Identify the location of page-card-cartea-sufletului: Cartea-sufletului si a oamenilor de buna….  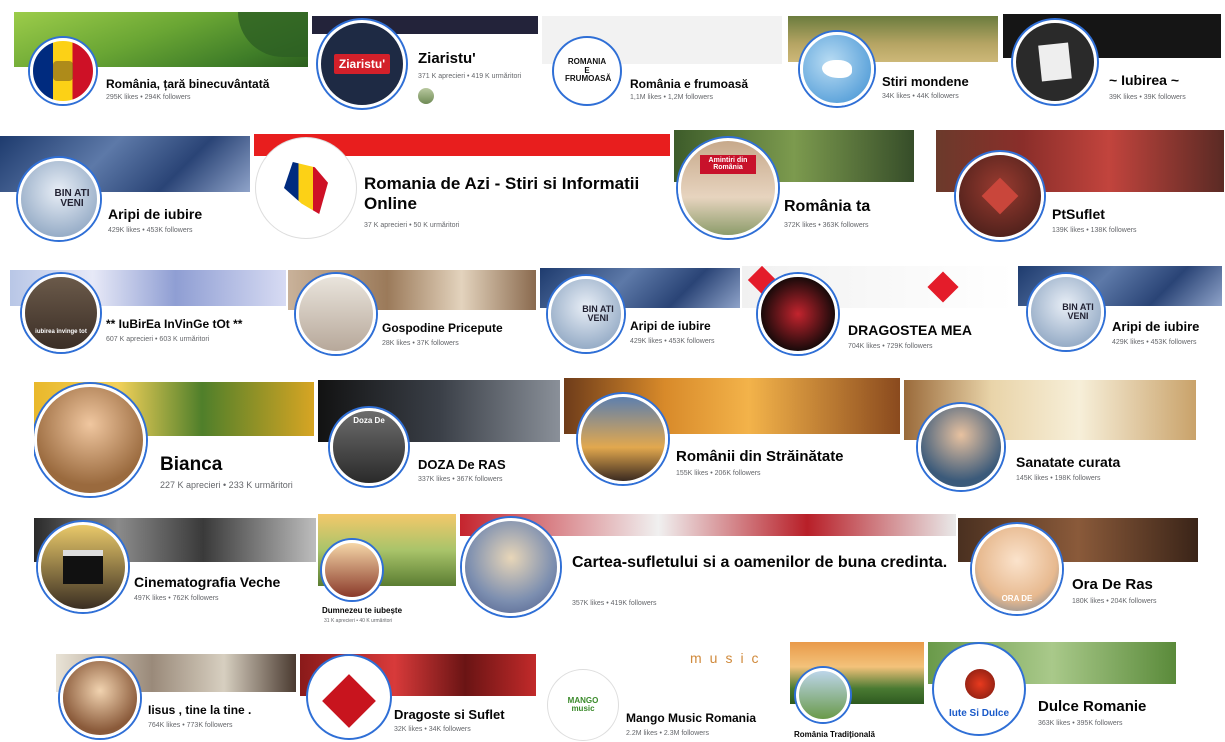
(708, 568).